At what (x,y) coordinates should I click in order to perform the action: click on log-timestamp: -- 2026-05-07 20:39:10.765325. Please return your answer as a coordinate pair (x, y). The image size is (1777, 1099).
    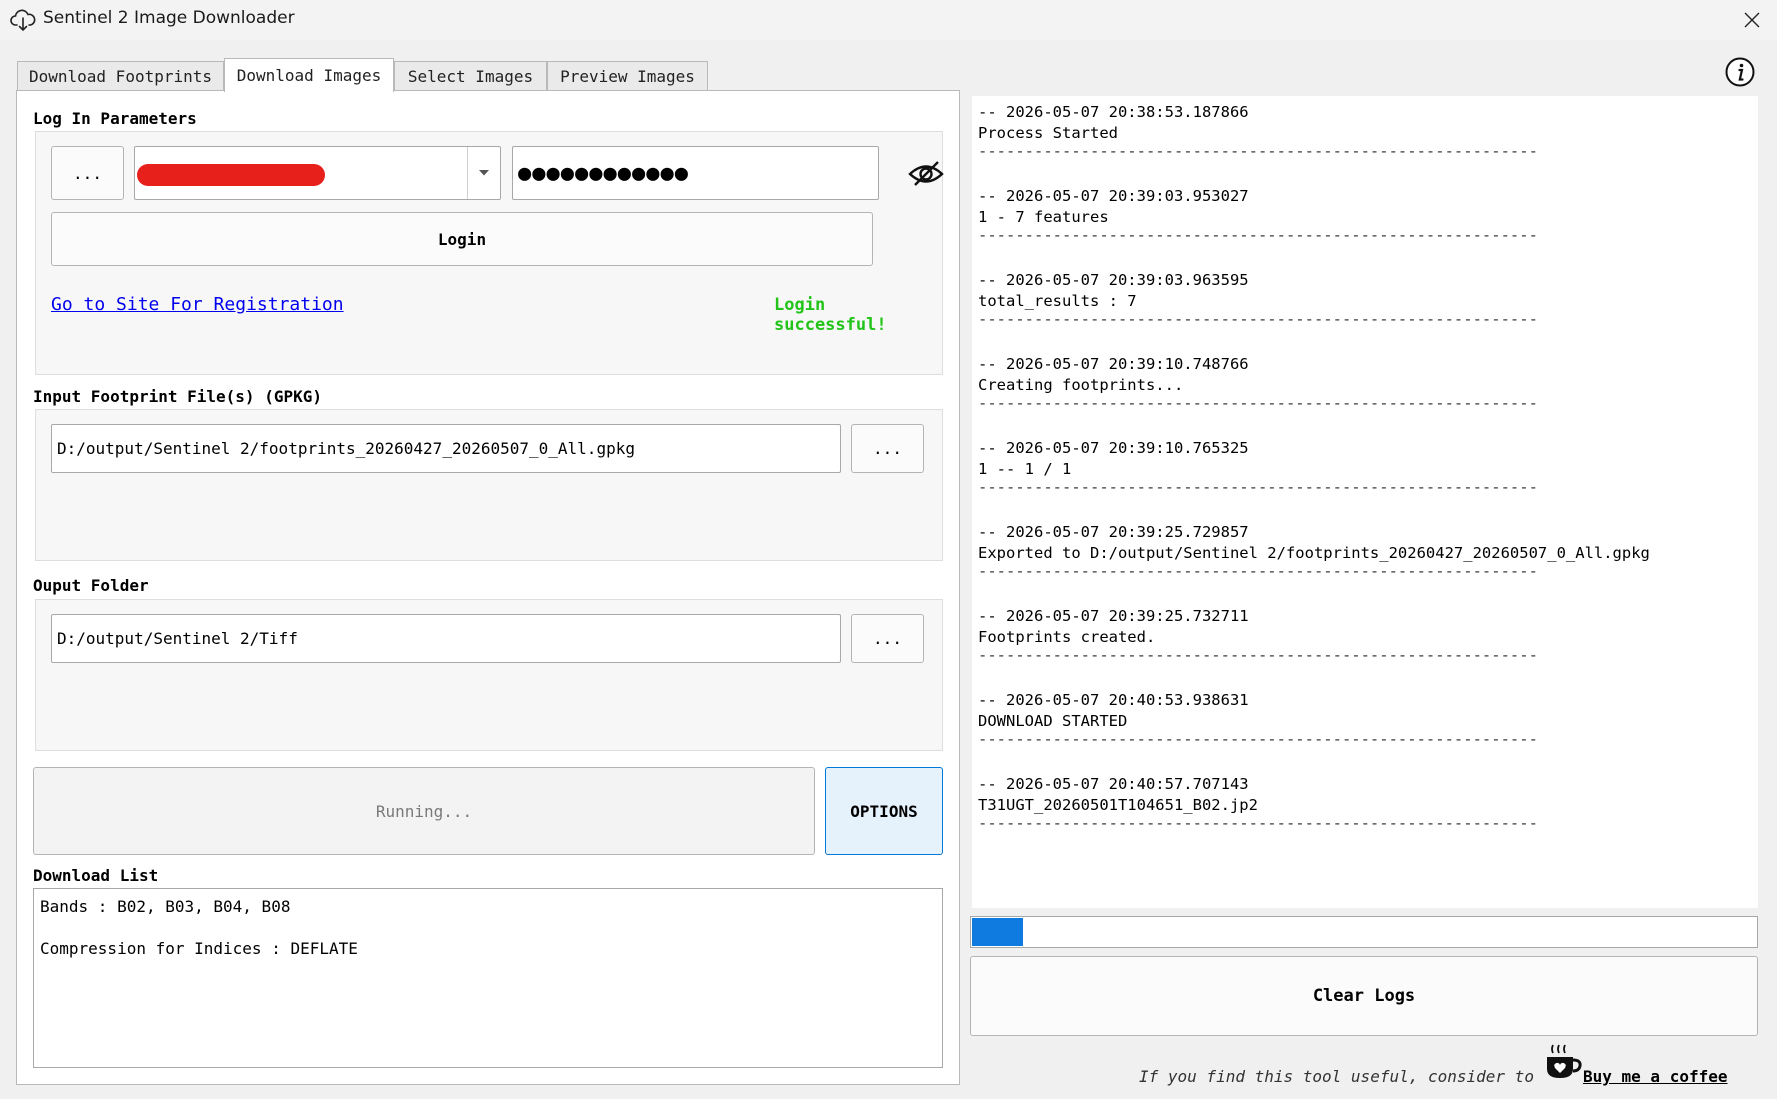
    Looking at the image, I should click on (1113, 448).